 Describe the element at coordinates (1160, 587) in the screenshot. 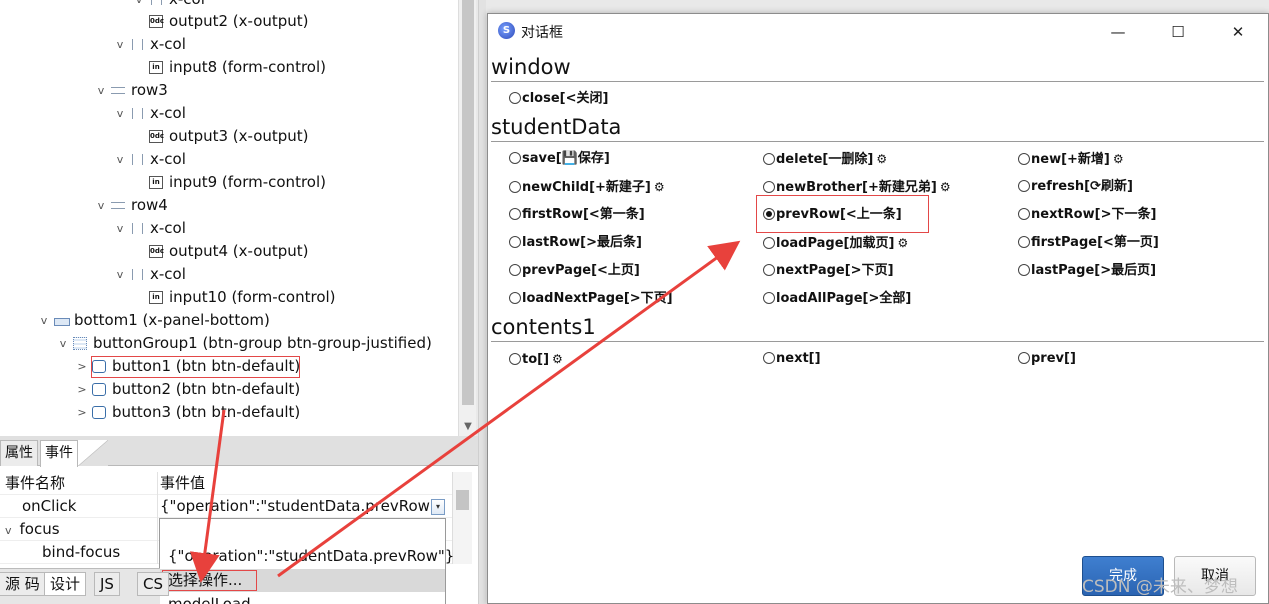

I see `watermark: CSDN @未来、梦想` at that location.